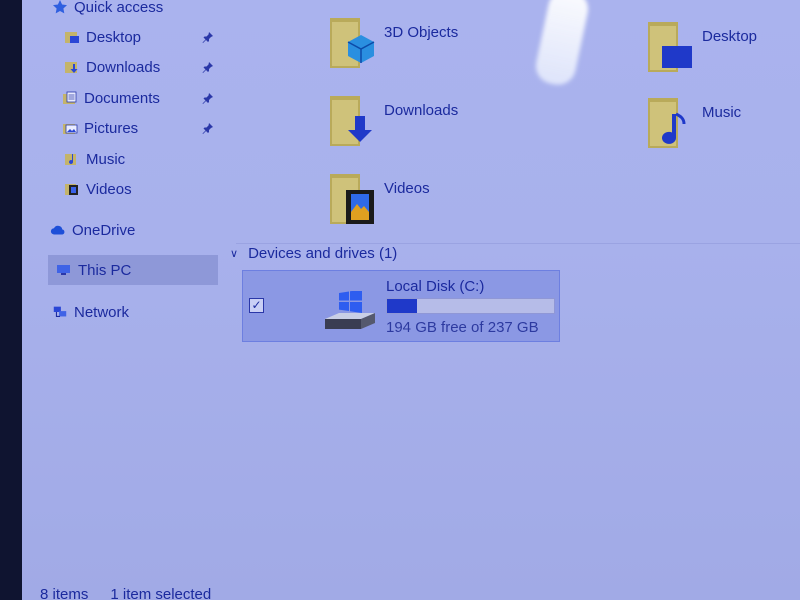  What do you see at coordinates (105, 270) in the screenshot?
I see `sidebar-item-label: This PC` at bounding box center [105, 270].